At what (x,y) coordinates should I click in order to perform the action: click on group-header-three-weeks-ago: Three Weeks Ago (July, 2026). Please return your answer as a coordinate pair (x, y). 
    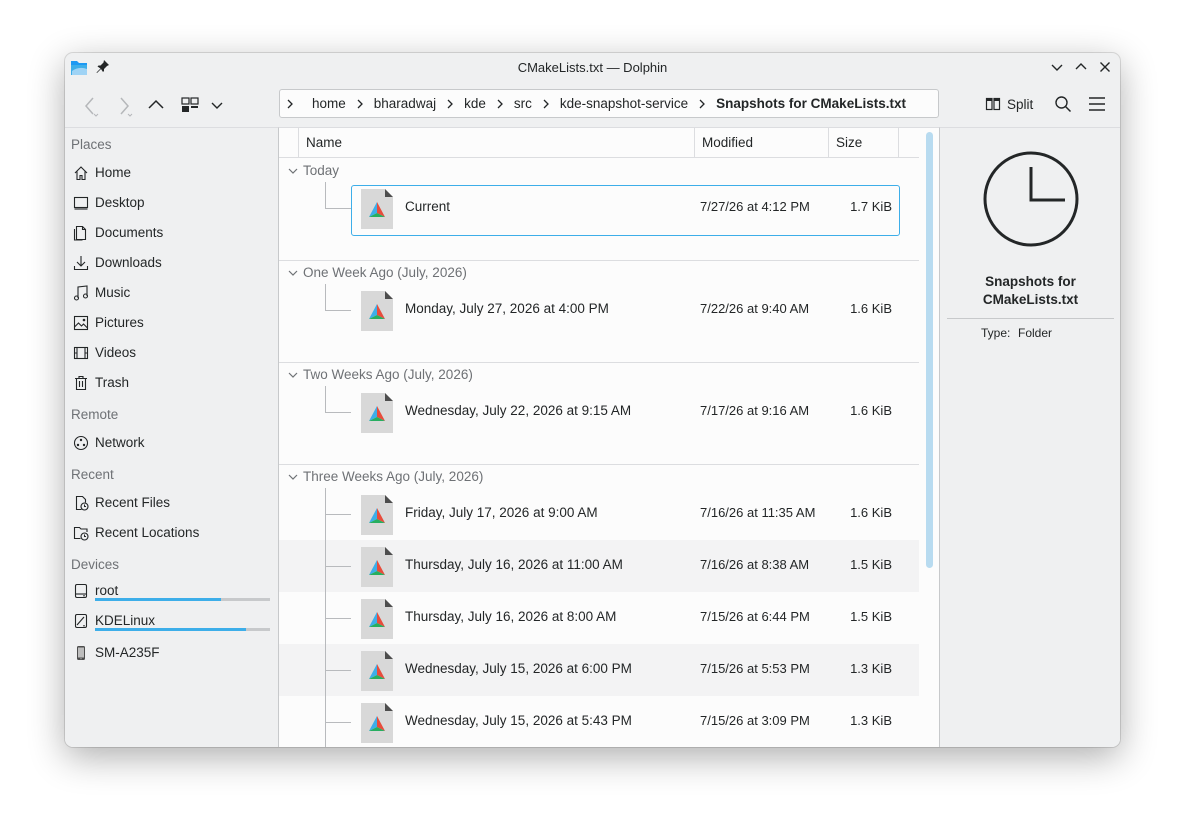
    Looking at the image, I should click on (599, 477).